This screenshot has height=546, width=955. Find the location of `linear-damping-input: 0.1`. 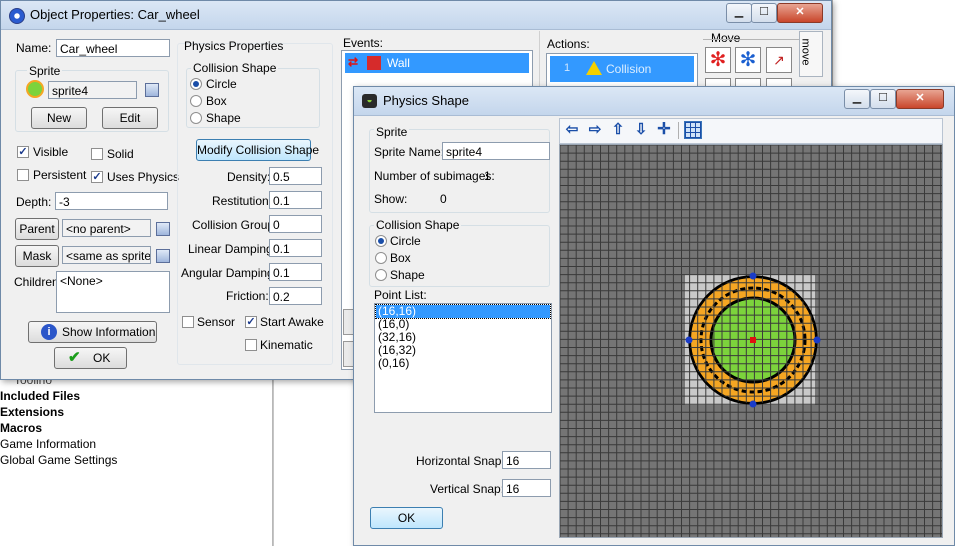

linear-damping-input: 0.1 is located at coordinates (295, 248).